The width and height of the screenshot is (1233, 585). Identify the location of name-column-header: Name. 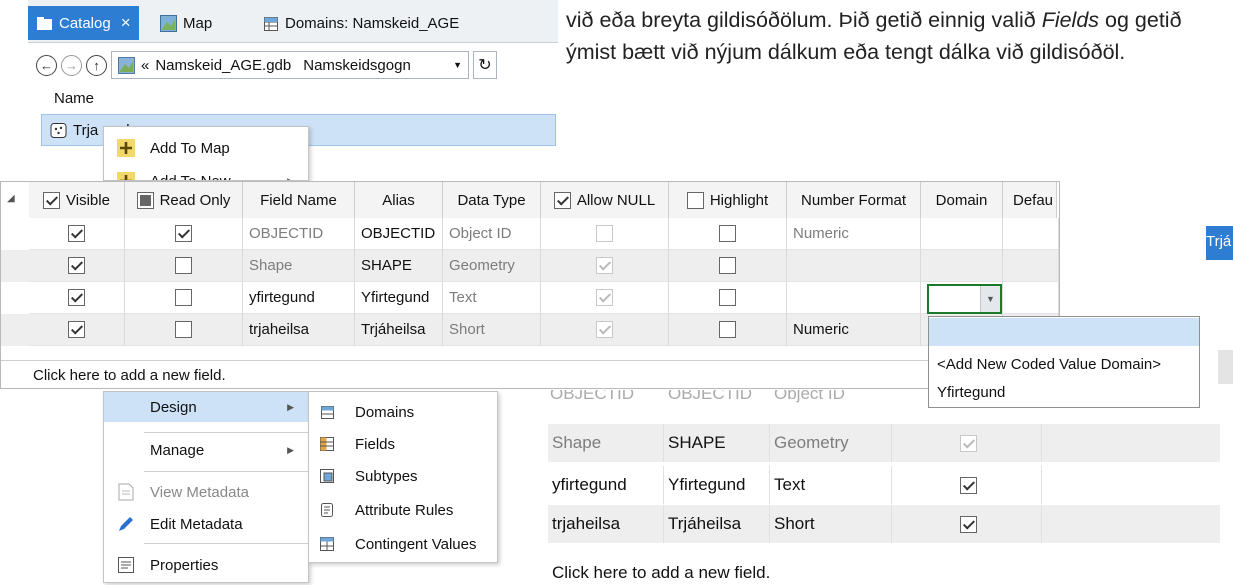
(74, 98).